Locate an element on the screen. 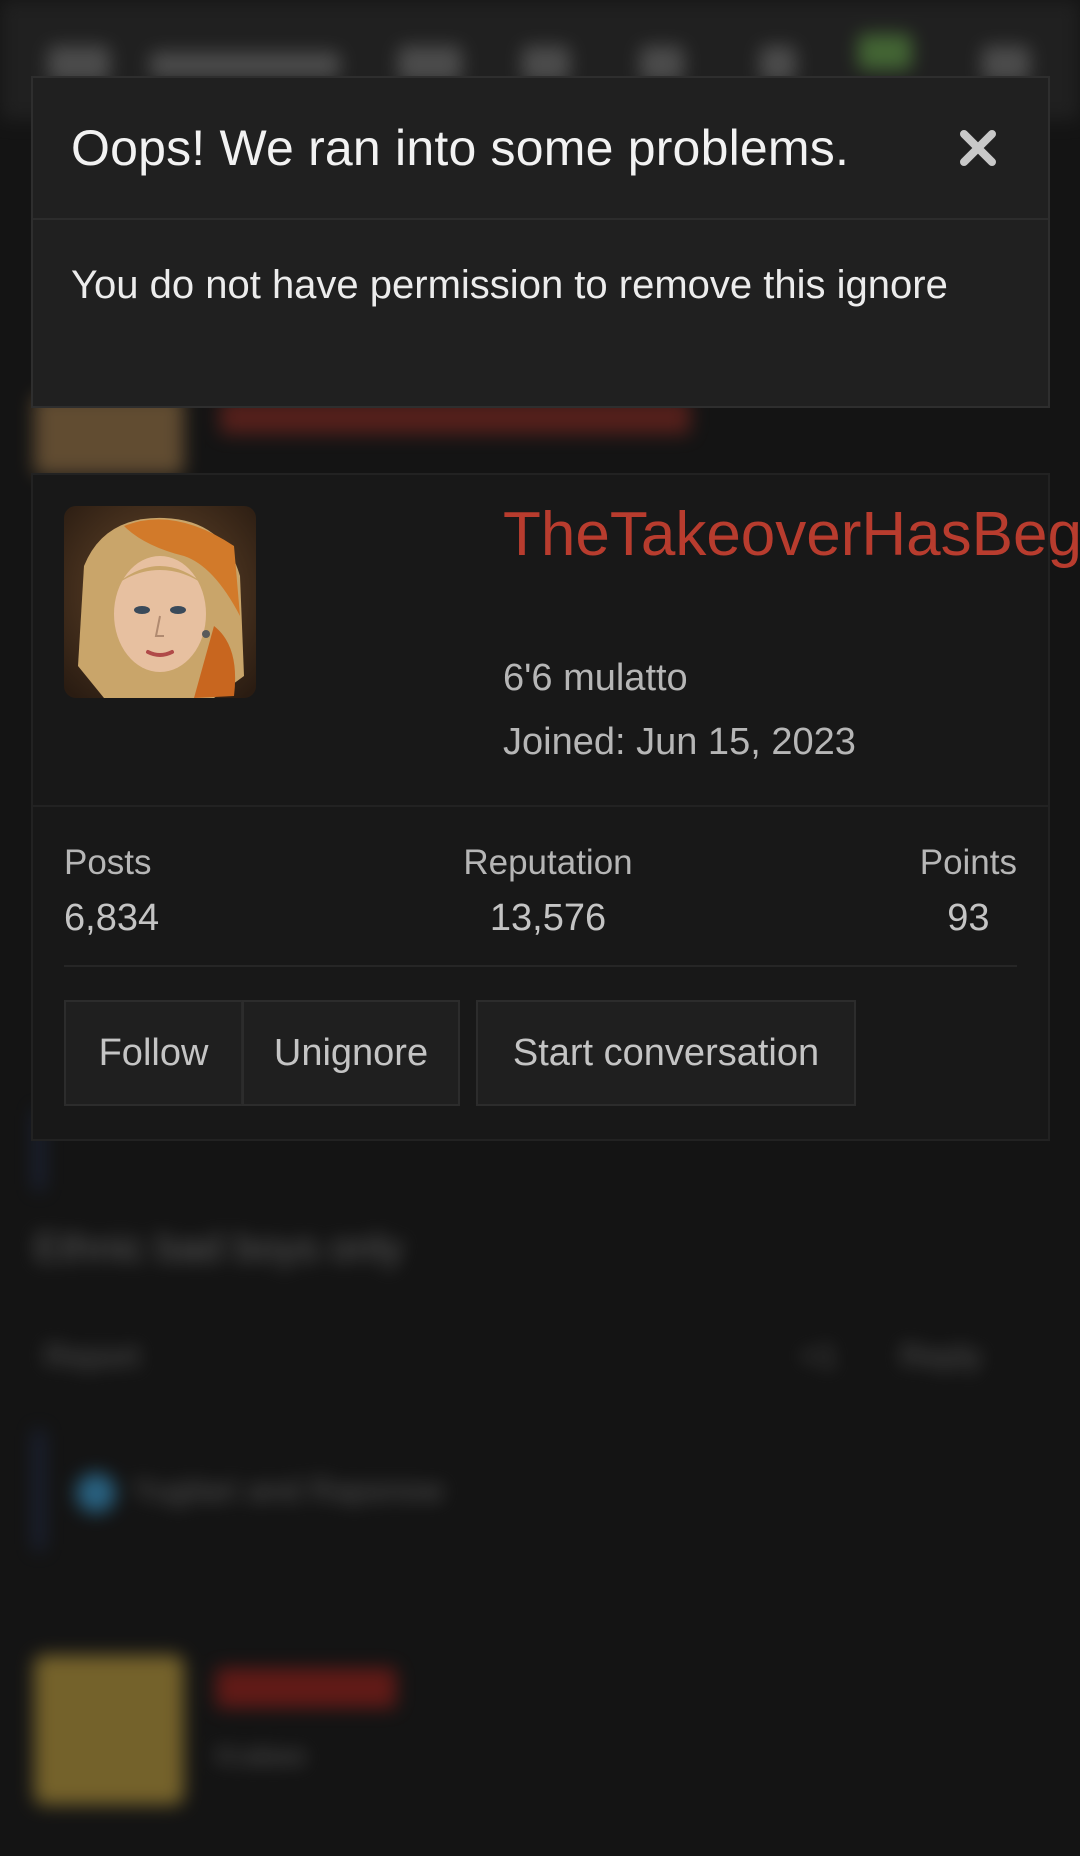 The height and width of the screenshot is (1856, 1080). reactions-bar is located at coordinates (39, 1490).